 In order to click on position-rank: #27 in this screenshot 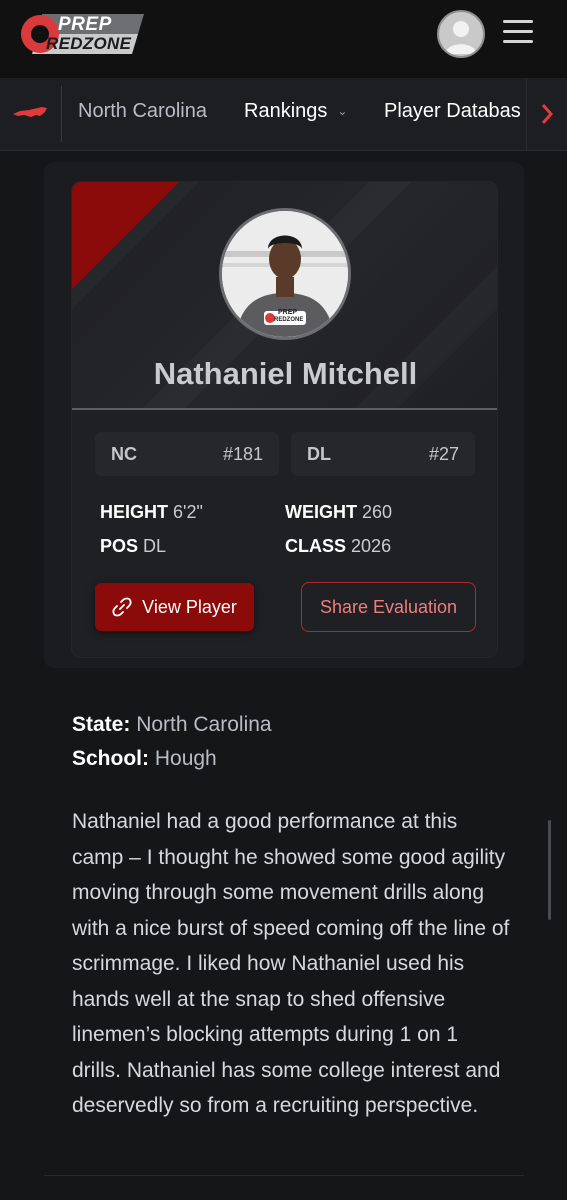, I will do `click(443, 454)`.